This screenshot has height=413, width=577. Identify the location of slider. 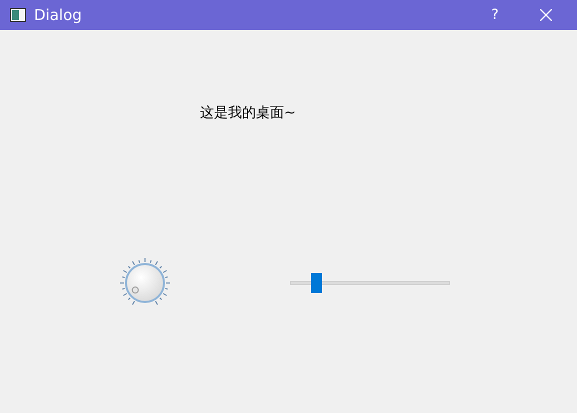
(370, 283).